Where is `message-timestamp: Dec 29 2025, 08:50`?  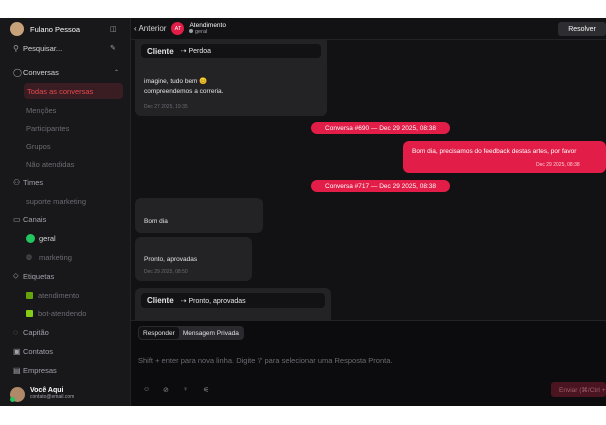 message-timestamp: Dec 29 2025, 08:50 is located at coordinates (166, 272).